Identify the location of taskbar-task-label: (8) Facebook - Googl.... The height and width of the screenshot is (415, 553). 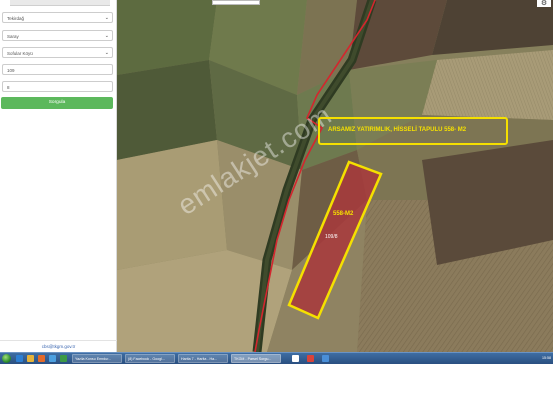
(146, 359).